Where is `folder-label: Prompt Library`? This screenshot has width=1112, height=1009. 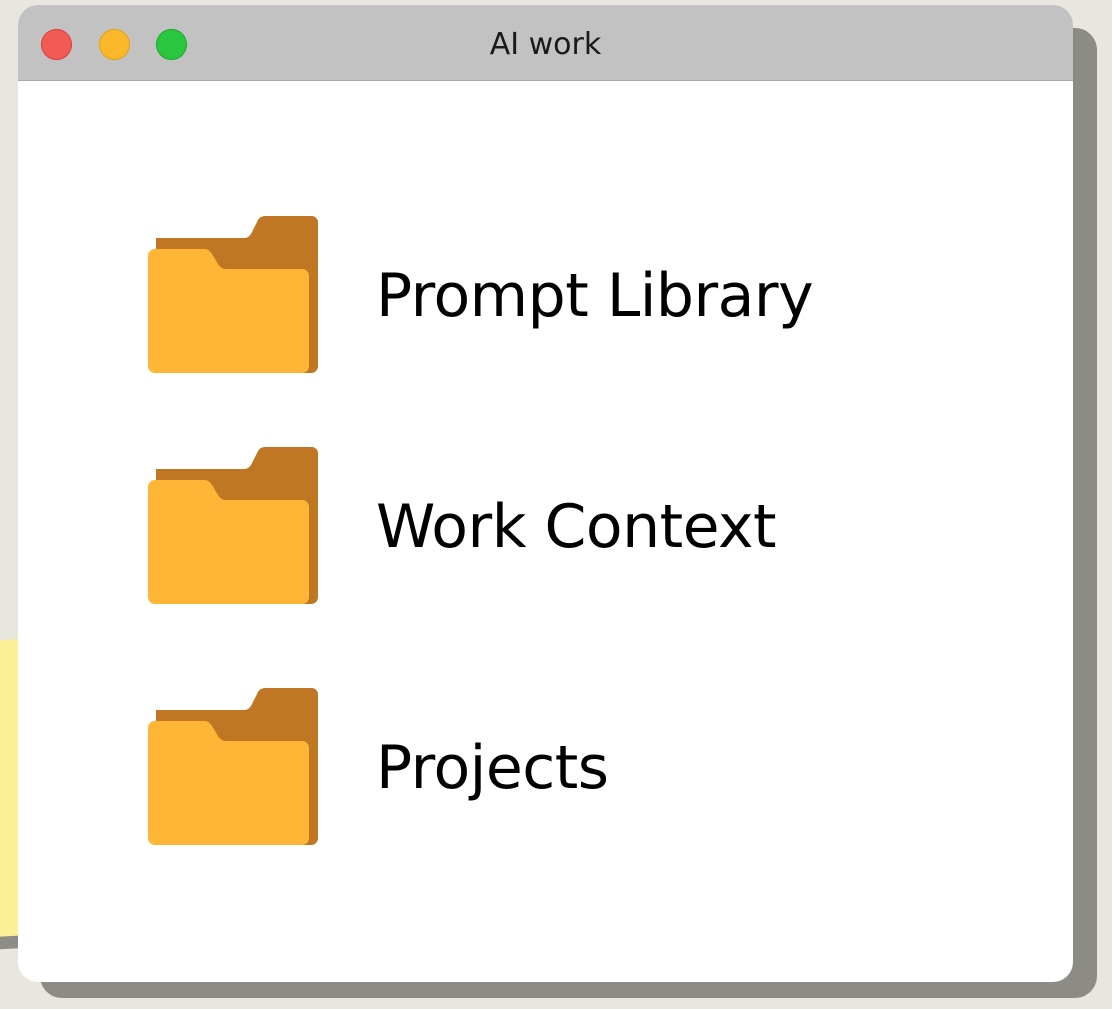
folder-label: Prompt Library is located at coordinates (595, 296).